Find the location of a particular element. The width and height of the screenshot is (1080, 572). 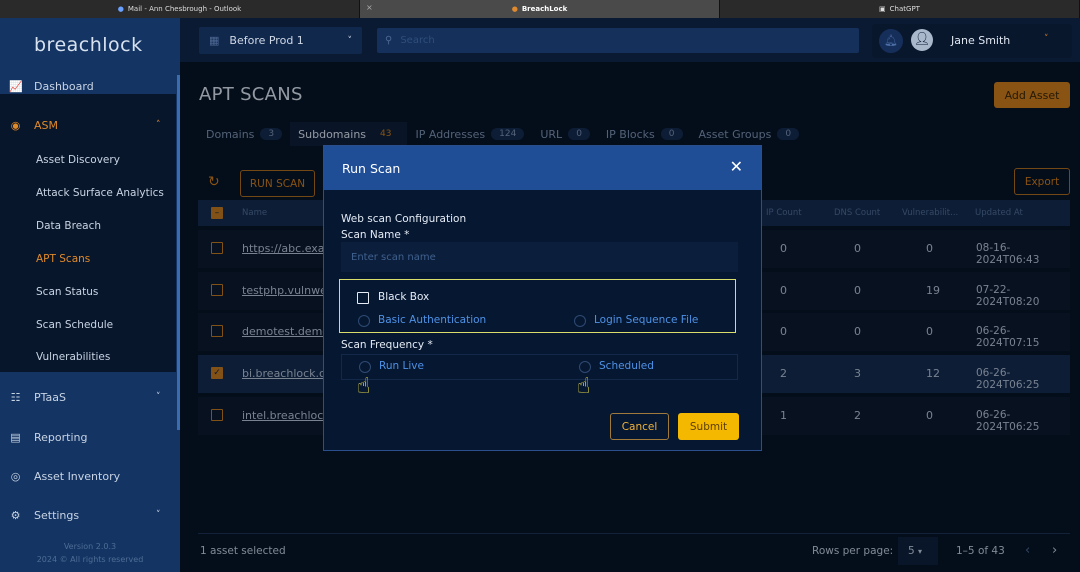

basic-auth-label: Basic Authentication is located at coordinates (432, 320).